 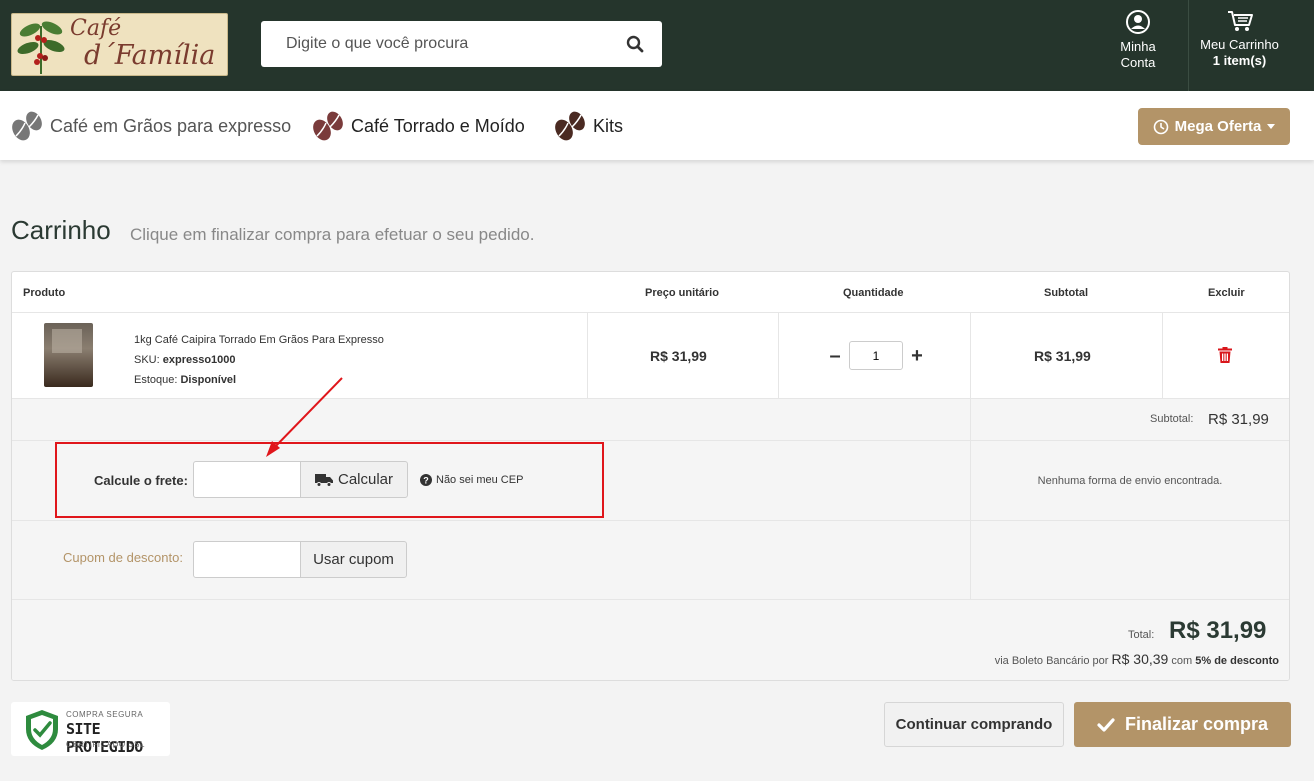 I want to click on cart-count: 1 item(s), so click(x=1239, y=60).